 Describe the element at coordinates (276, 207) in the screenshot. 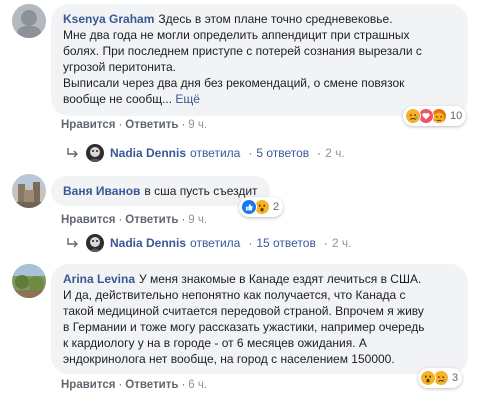

I see `reaction-count: 2` at that location.